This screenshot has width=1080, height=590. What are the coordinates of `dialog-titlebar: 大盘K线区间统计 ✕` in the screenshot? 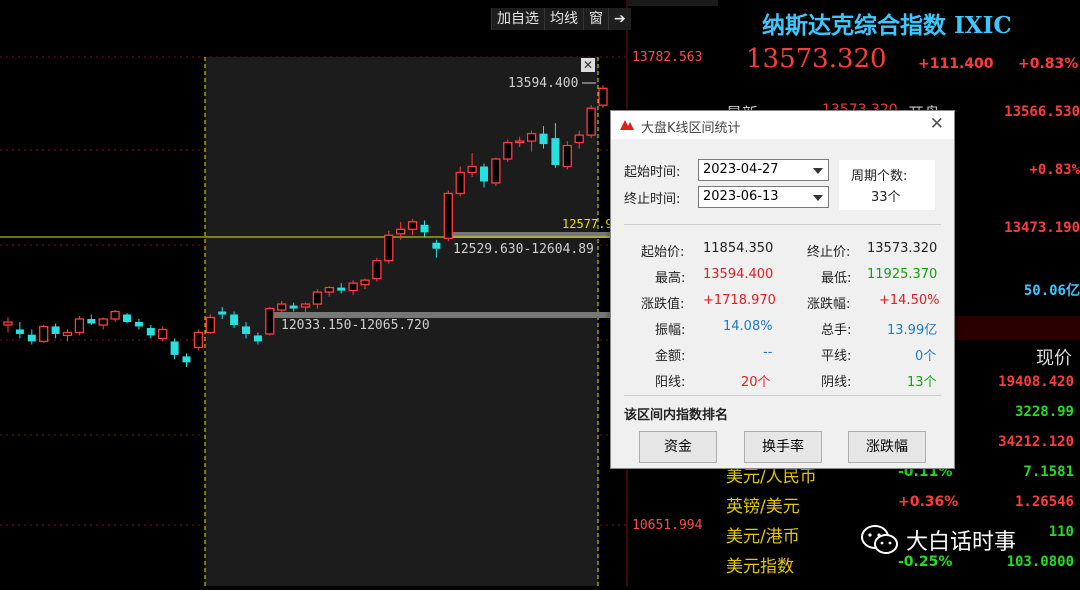 It's located at (782, 125).